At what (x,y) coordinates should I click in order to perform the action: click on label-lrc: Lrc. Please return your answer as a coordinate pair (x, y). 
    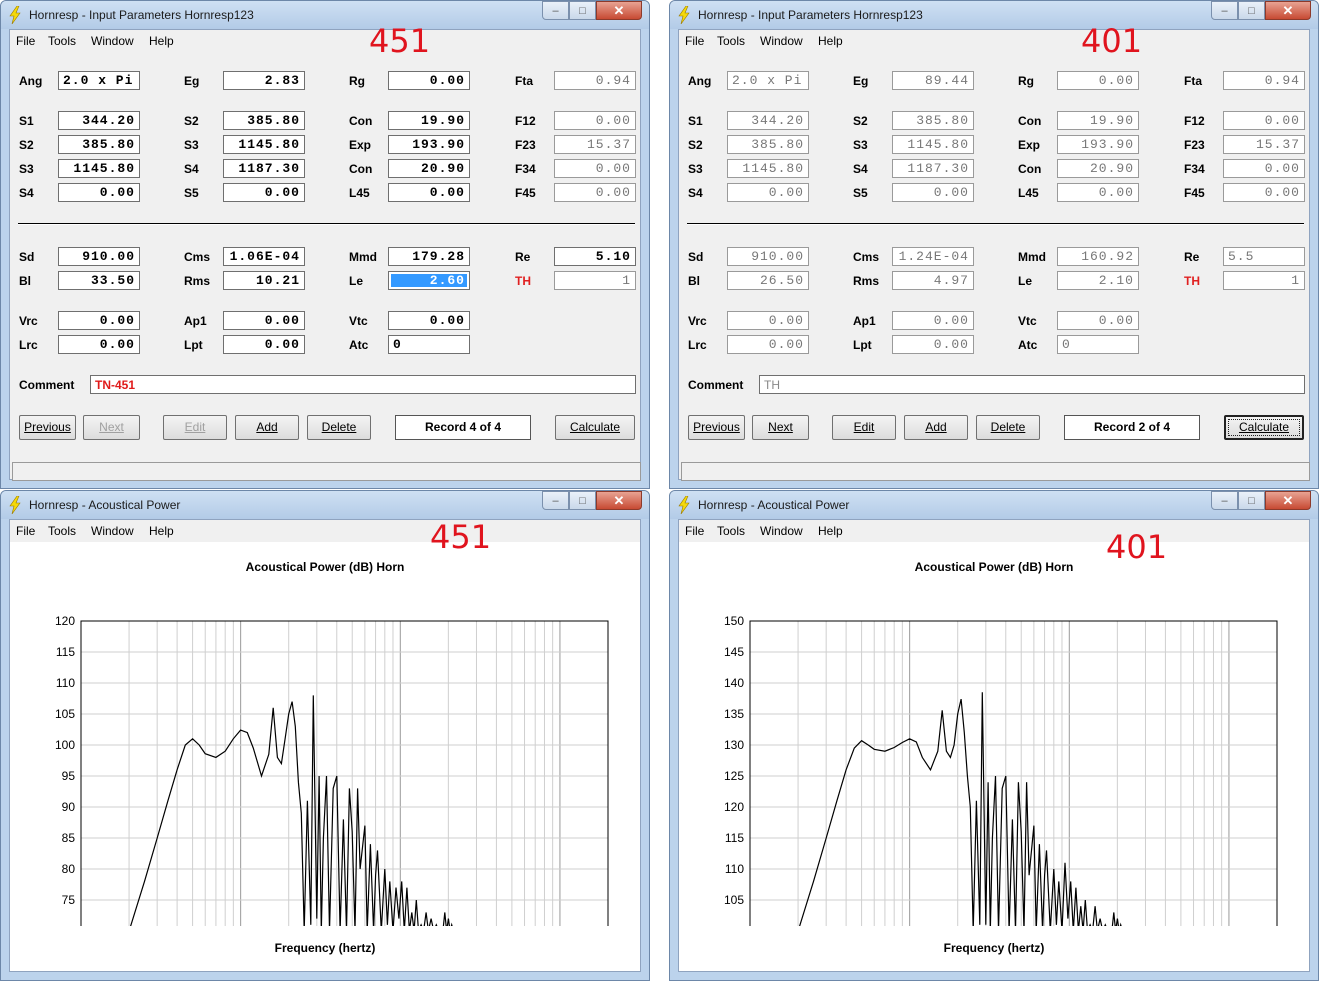
    Looking at the image, I should click on (28, 345).